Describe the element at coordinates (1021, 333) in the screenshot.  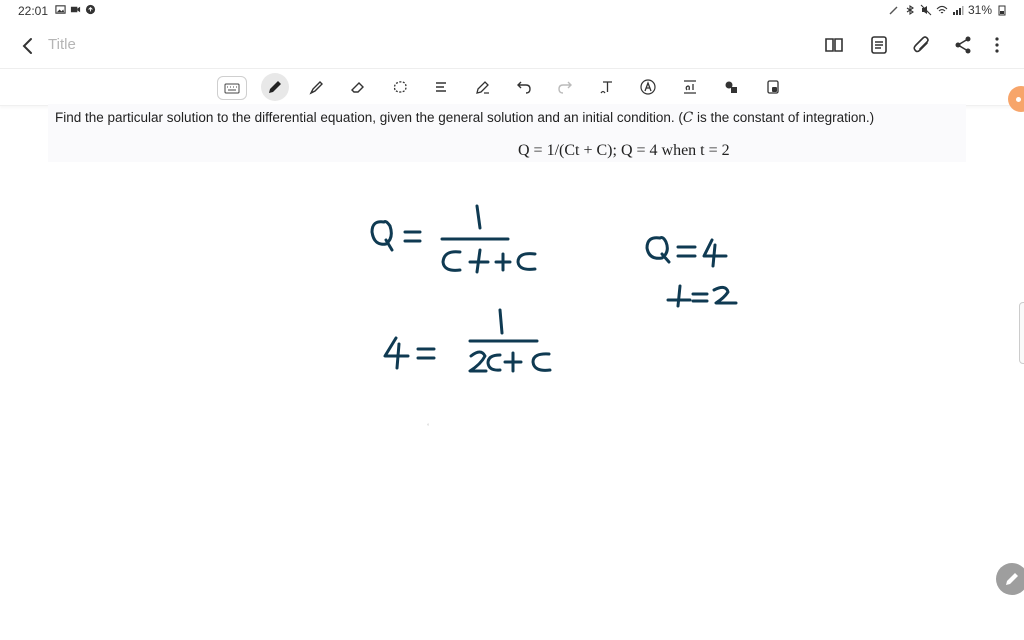
I see `side-panel-handle` at that location.